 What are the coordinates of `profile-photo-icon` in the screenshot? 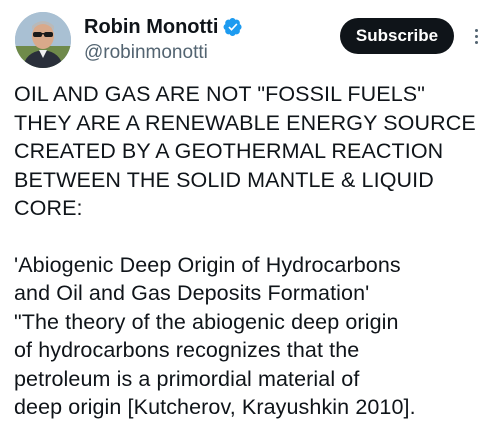 It's located at (43, 40).